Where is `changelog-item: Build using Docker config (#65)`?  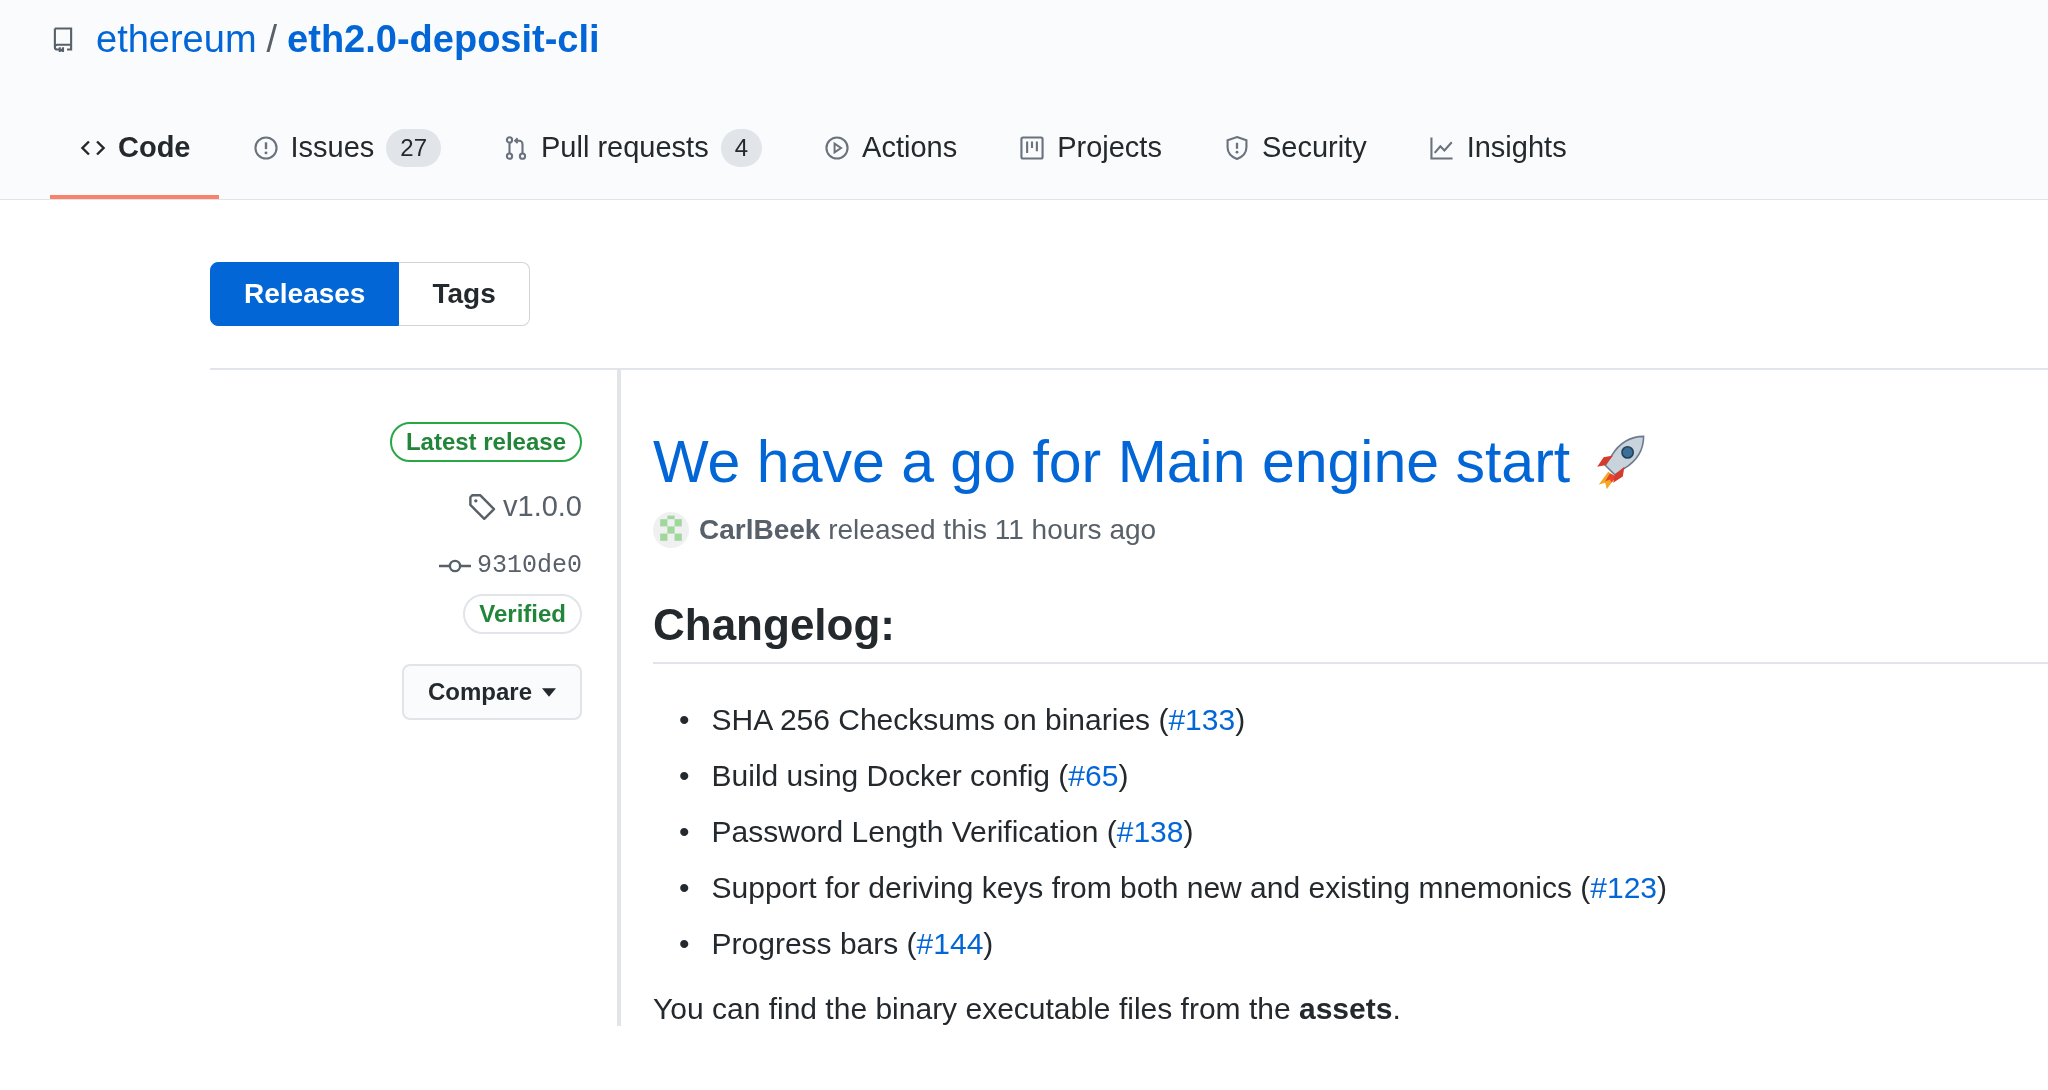 changelog-item: Build using Docker config (#65) is located at coordinates (920, 776).